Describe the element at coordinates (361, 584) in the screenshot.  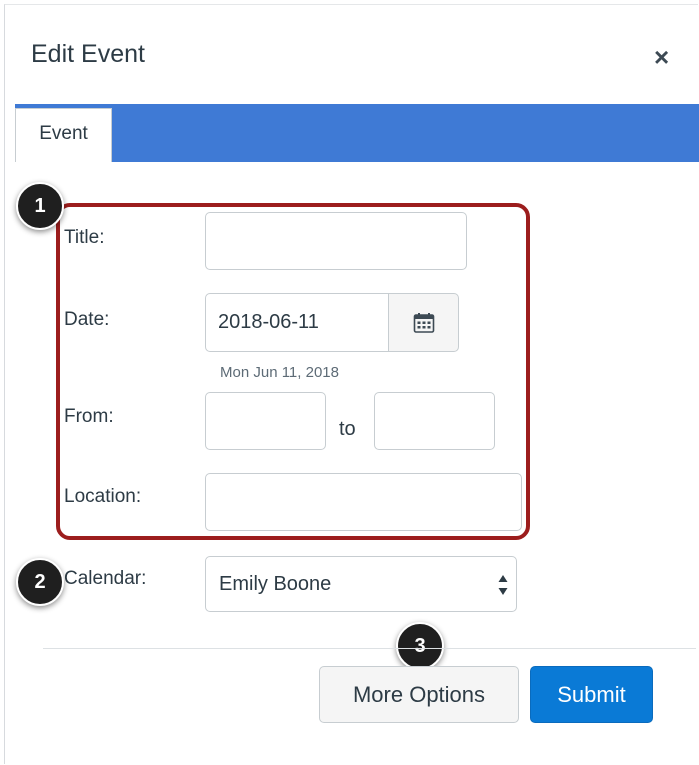
I see `calendar-select: Emily Boone` at that location.